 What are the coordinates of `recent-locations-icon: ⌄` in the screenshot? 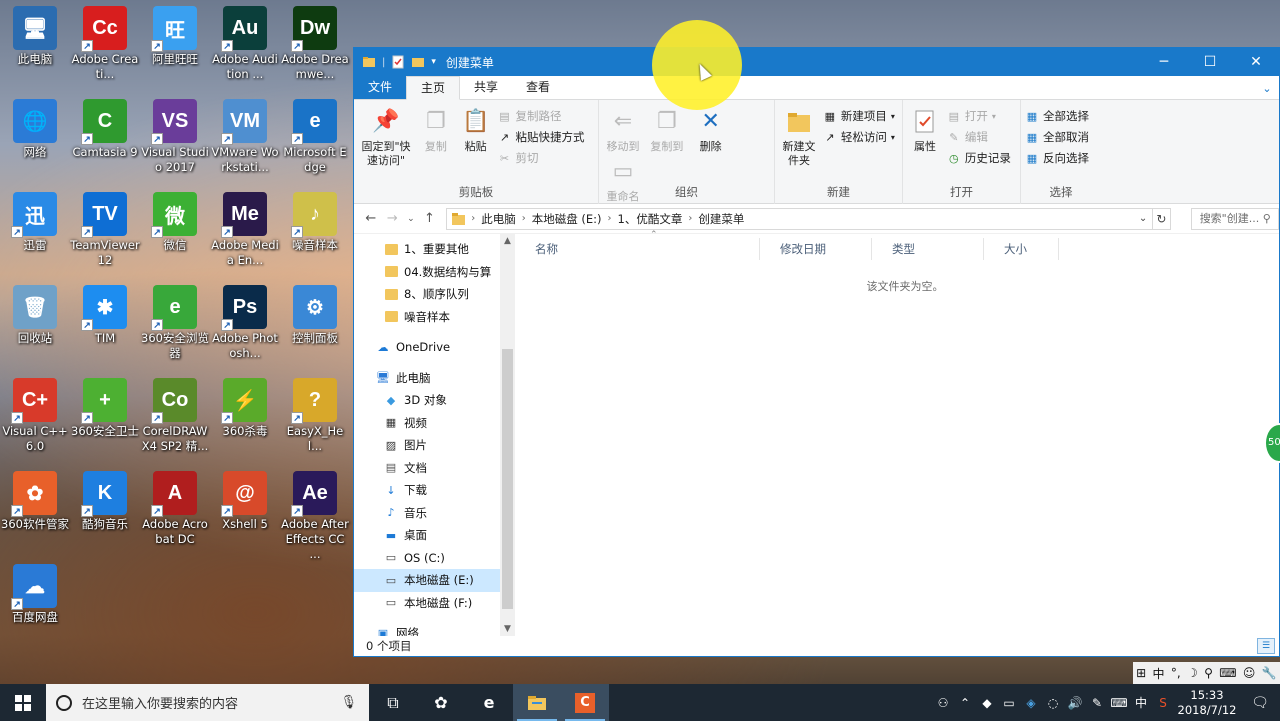 It's located at (411, 219).